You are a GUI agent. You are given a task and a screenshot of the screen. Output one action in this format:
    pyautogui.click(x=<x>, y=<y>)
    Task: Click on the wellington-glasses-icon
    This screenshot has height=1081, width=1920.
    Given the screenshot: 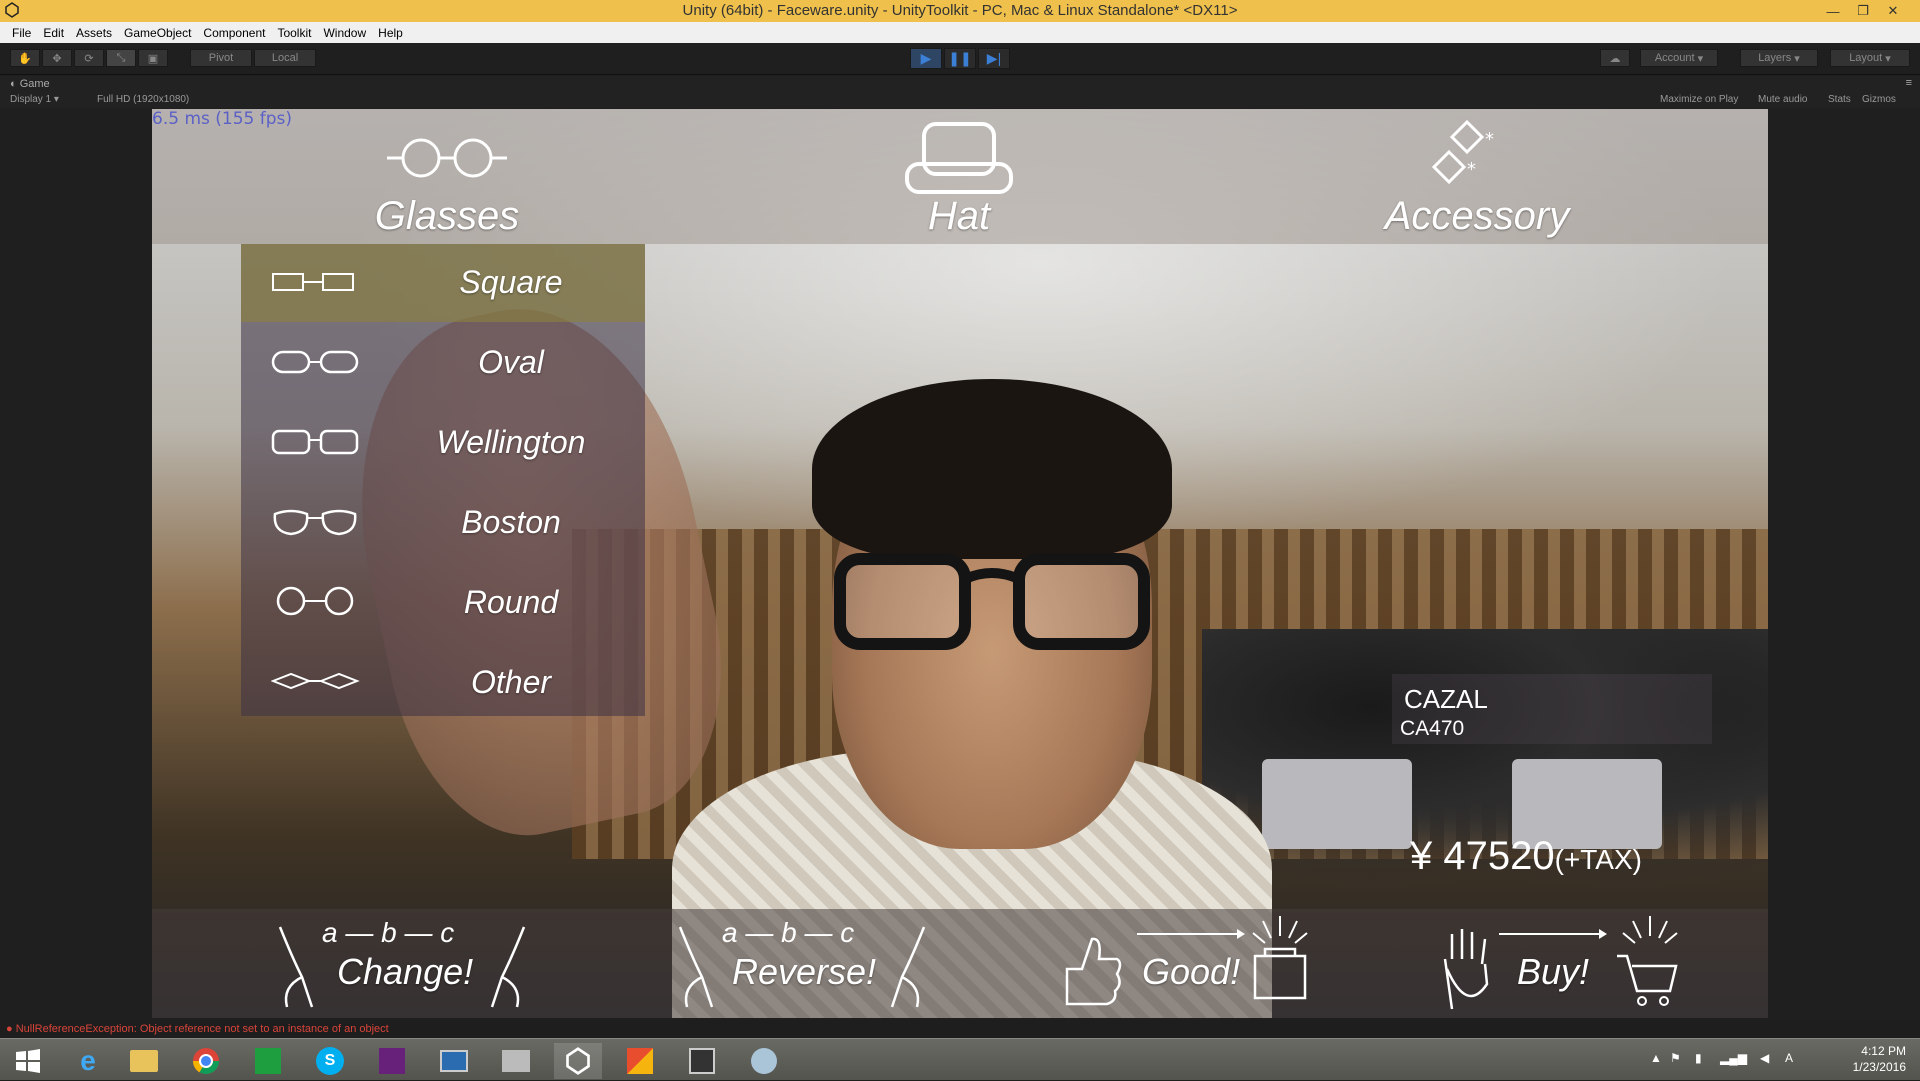 What is the action you would take?
    pyautogui.click(x=315, y=442)
    